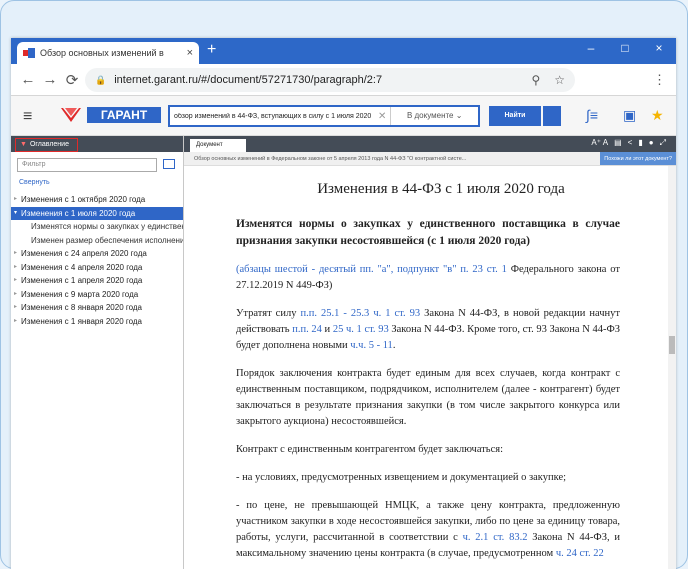 The image size is (688, 569). What do you see at coordinates (97, 295) in the screenshot?
I see `tree-item: ▸ Изменения с 9 марта 2020 года` at bounding box center [97, 295].